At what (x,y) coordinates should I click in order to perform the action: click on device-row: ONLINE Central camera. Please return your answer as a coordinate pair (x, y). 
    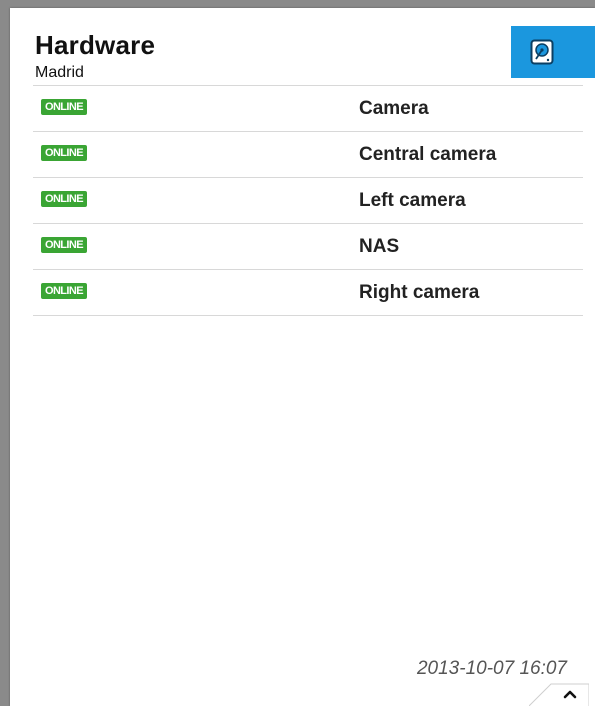
    Looking at the image, I should click on (308, 155).